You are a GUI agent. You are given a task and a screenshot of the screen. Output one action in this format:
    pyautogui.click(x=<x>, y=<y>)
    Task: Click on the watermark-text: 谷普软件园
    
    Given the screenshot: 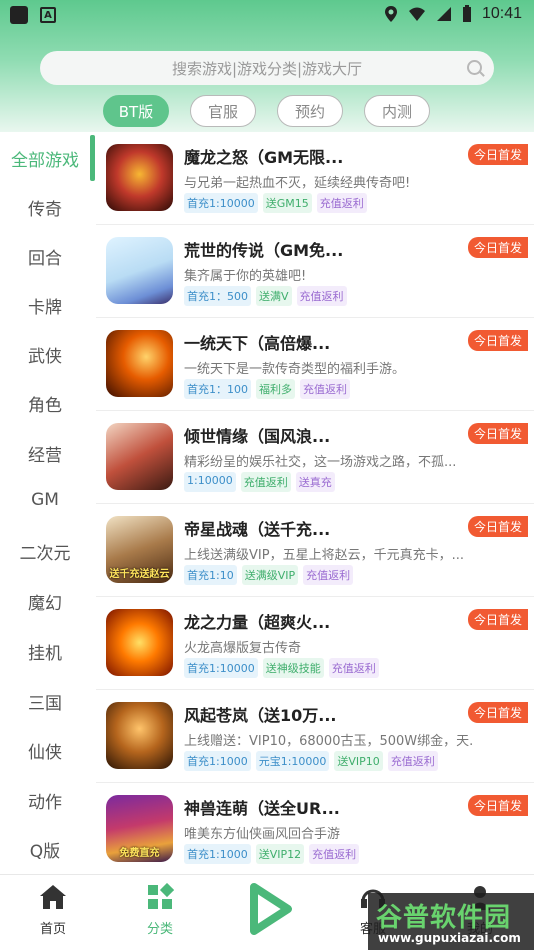 What is the action you would take?
    pyautogui.click(x=444, y=918)
    